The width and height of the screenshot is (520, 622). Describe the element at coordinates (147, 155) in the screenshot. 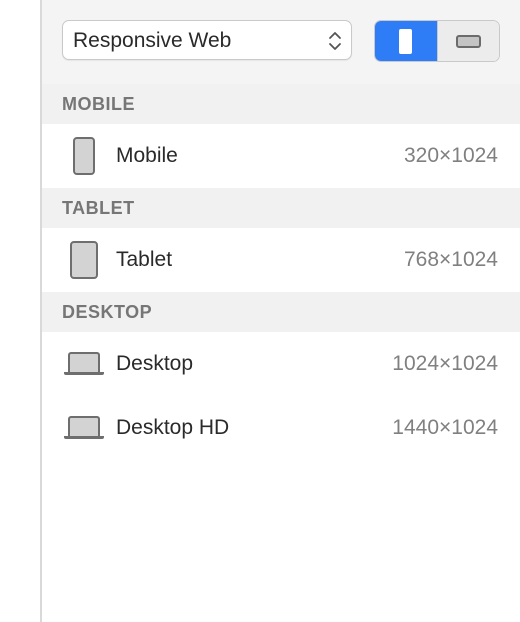

I see `device-name: Mobile` at that location.